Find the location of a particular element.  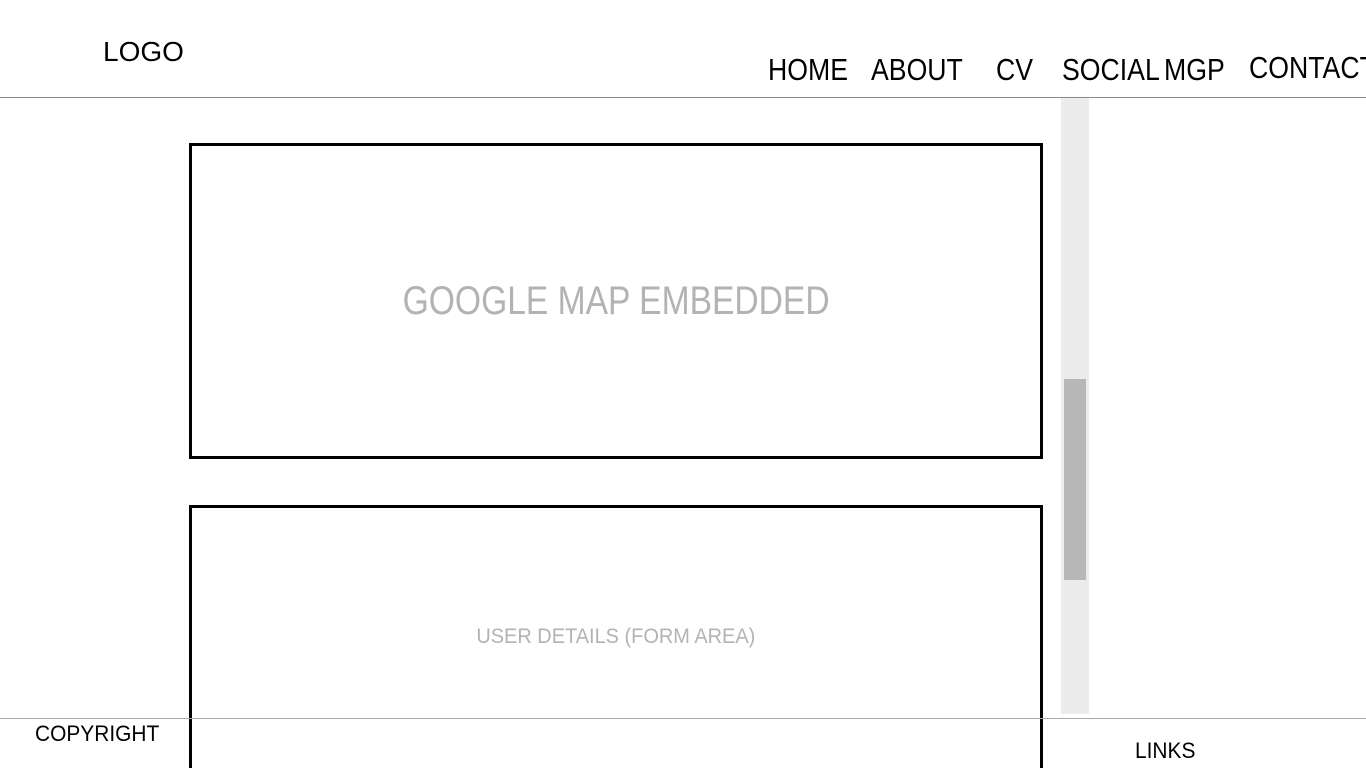

nav-about-link: ABOUT is located at coordinates (917, 70).